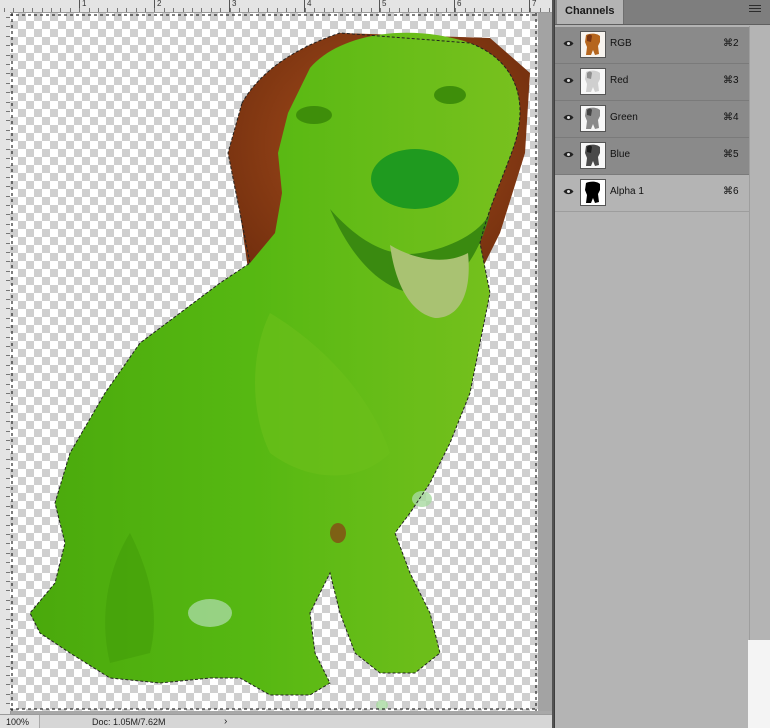 Image resolution: width=770 pixels, height=728 pixels. Describe the element at coordinates (731, 117) in the screenshot. I see `channel-shortcut: ⌘4` at that location.